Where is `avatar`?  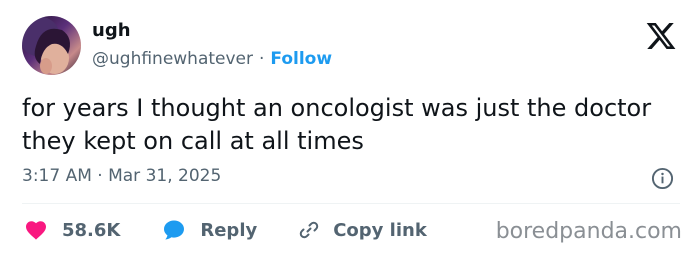
avatar is located at coordinates (51, 45).